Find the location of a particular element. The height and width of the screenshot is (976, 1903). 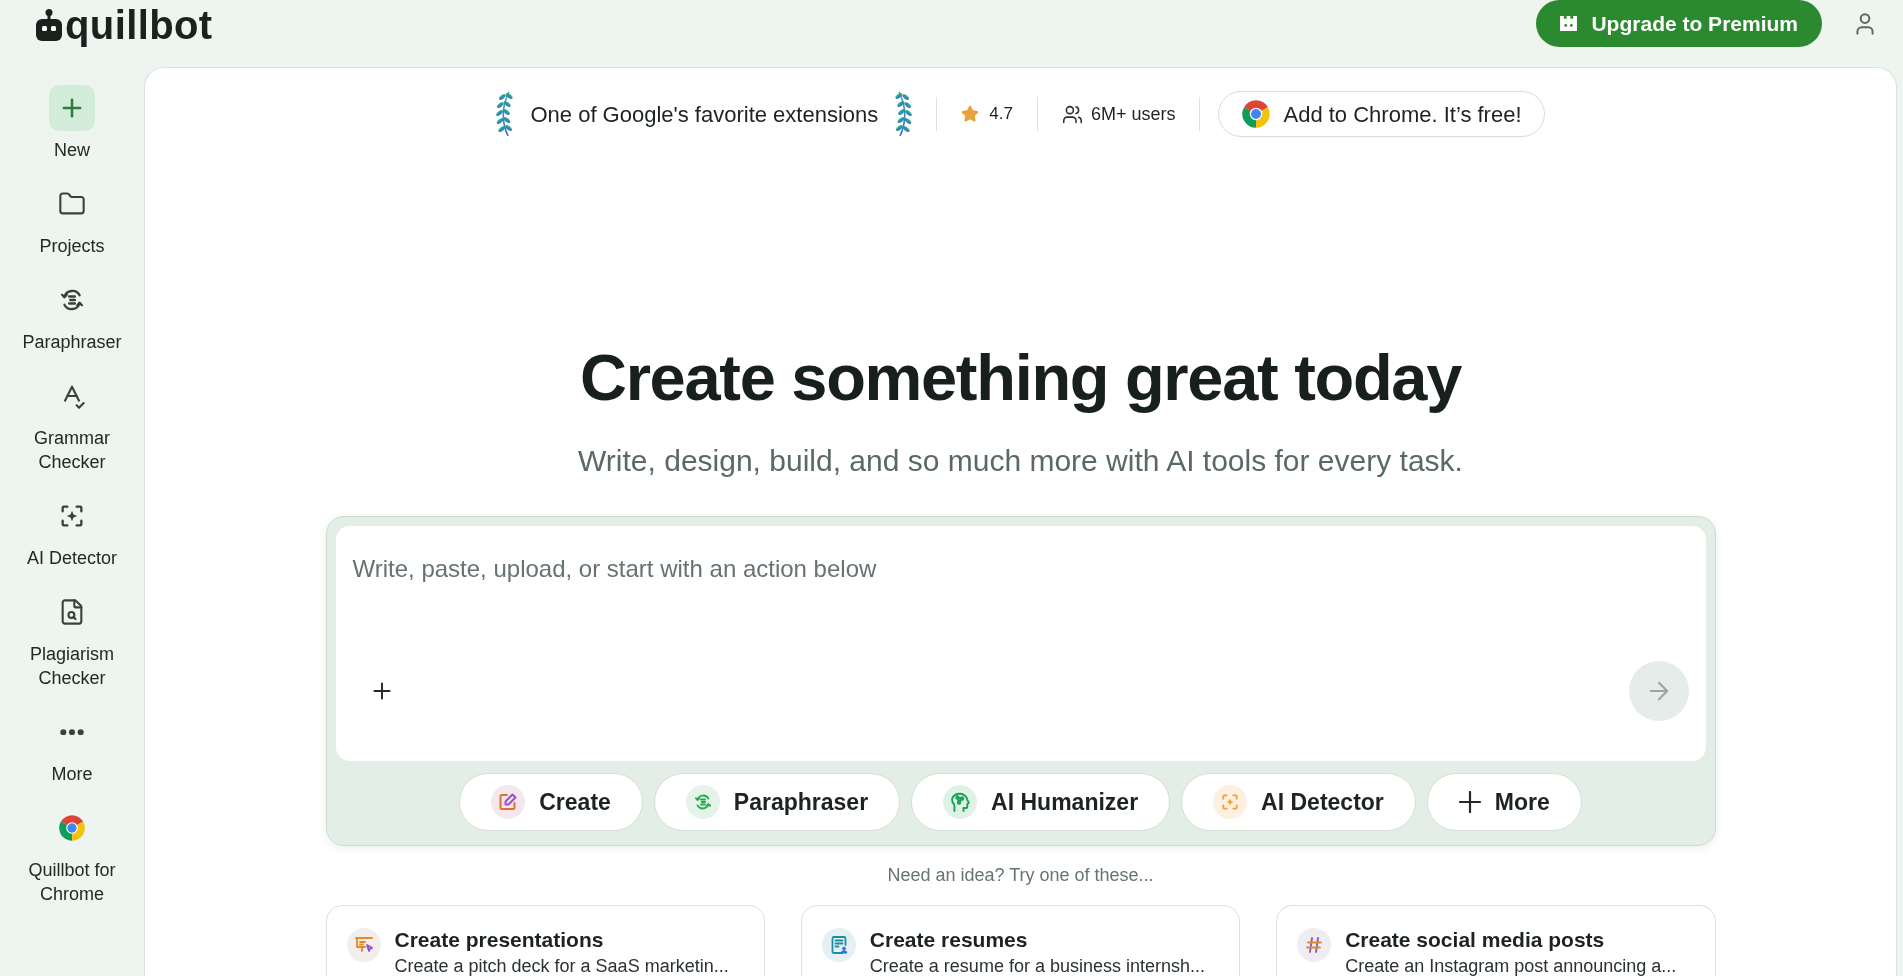

award-text: One of Google's favorite extensions is located at coordinates (704, 114).